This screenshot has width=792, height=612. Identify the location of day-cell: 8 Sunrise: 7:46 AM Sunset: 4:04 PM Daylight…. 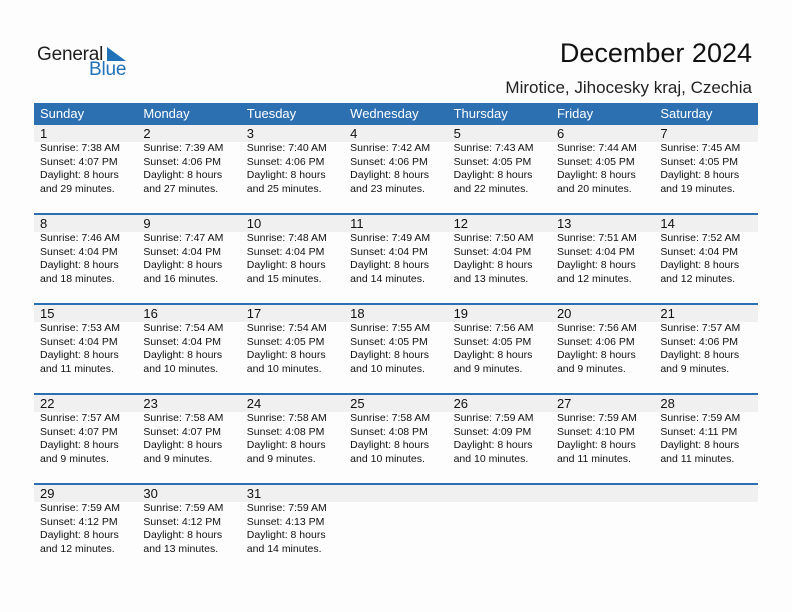
(85, 259).